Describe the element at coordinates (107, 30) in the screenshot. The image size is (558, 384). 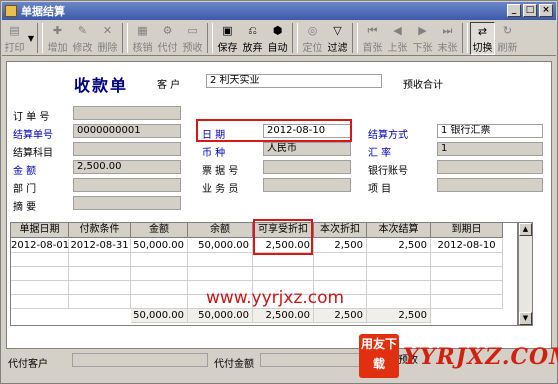
I see `delete-icon: ✕` at that location.